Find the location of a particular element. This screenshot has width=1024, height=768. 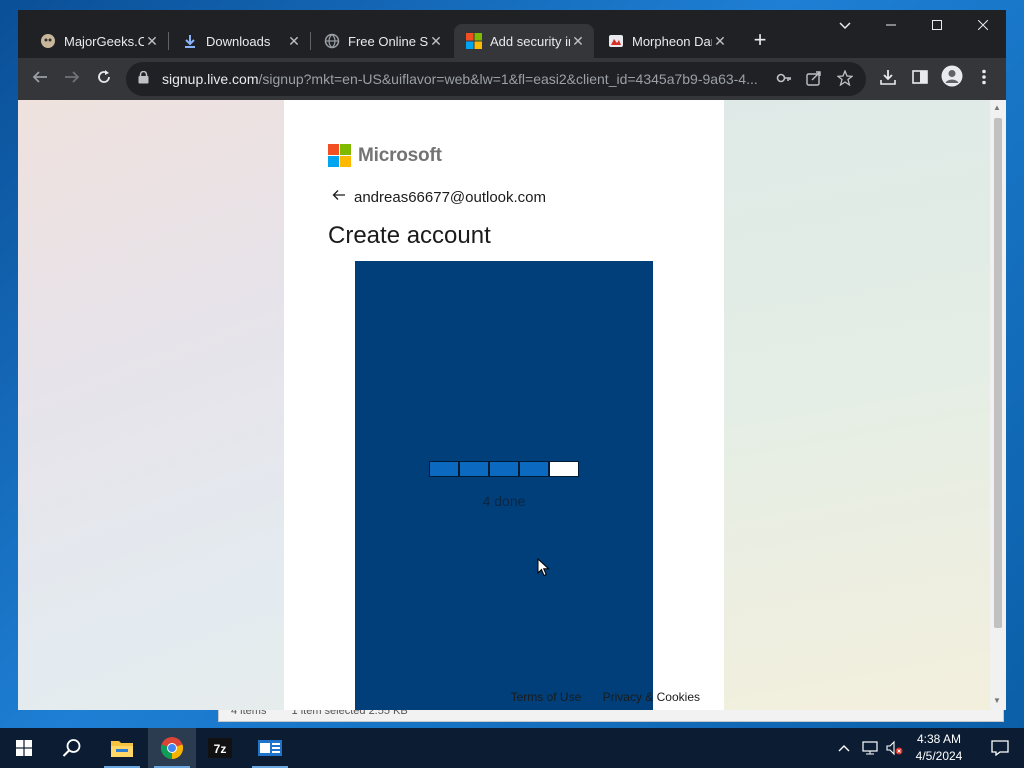

tab-title: Free Online Slideshow is located at coordinates (388, 41).